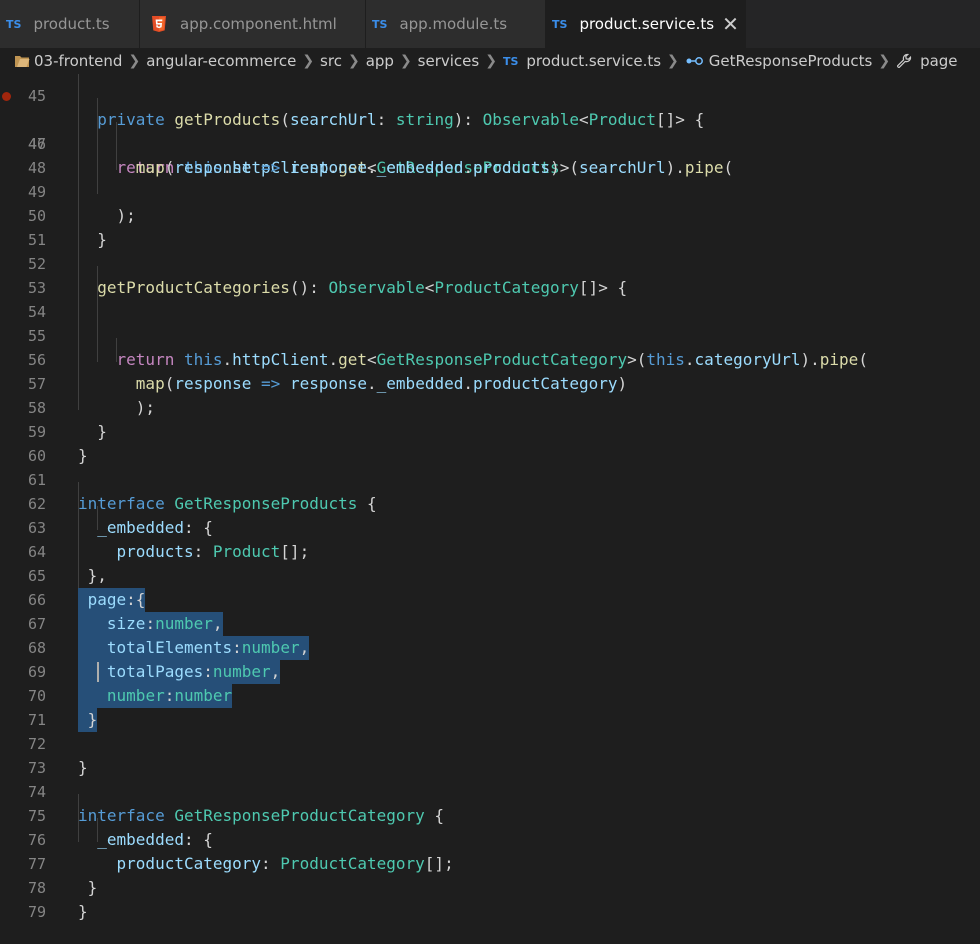 This screenshot has height=944, width=980. What do you see at coordinates (490, 814) in the screenshot?
I see `code-line: 75 _embedded: {` at bounding box center [490, 814].